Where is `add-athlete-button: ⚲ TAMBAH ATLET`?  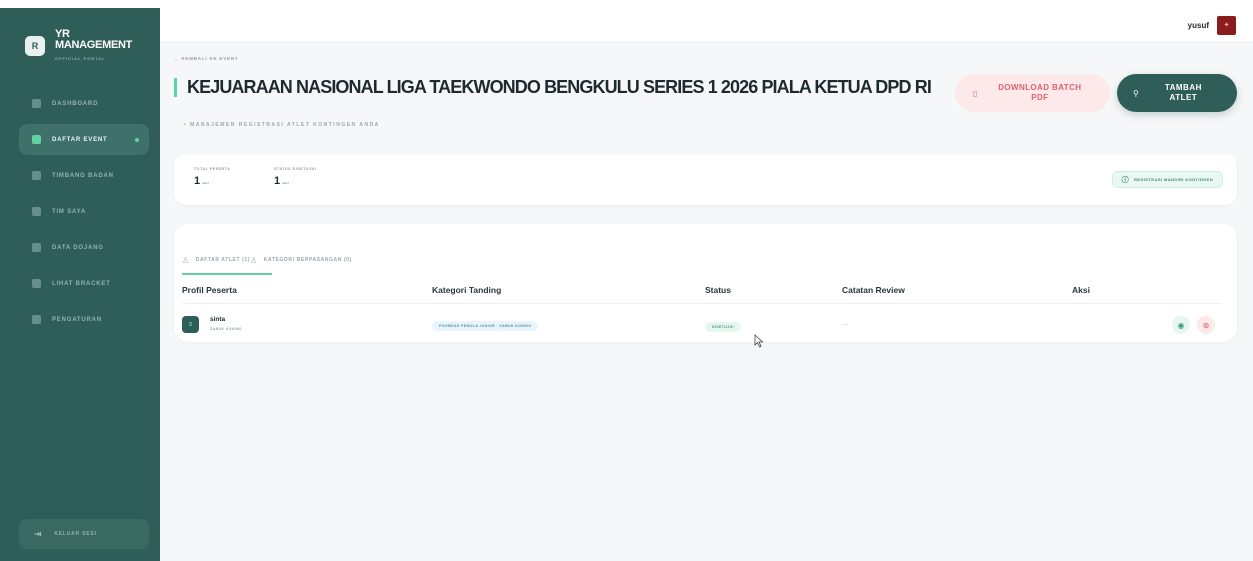 add-athlete-button: ⚲ TAMBAH ATLET is located at coordinates (1177, 93).